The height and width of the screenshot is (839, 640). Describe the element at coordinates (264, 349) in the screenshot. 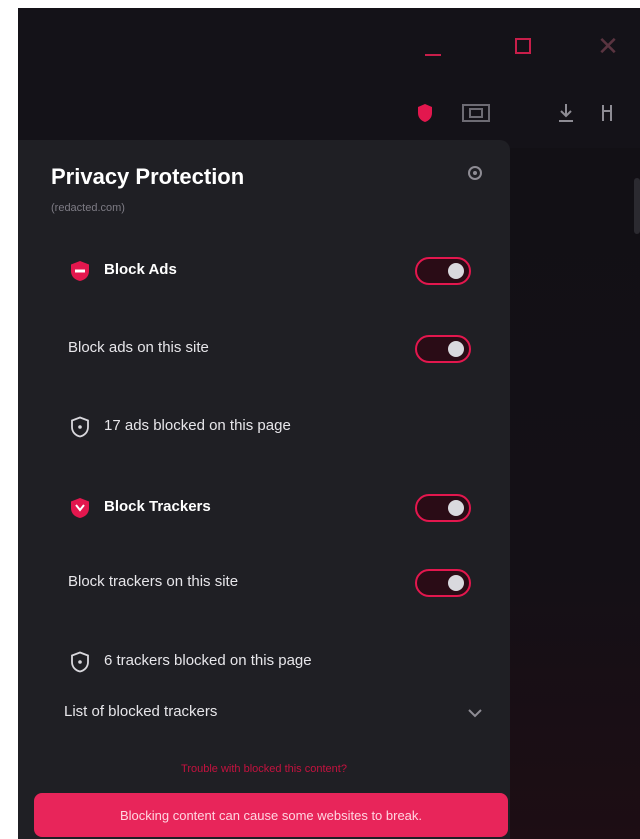

I see `block-ads-site-row: Block ads on this site` at that location.